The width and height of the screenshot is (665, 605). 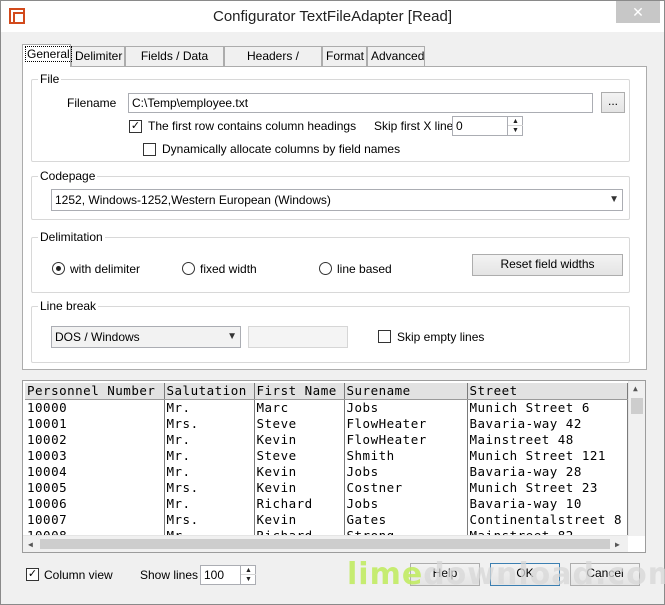 What do you see at coordinates (636, 458) in the screenshot?
I see `vertical-scrollbar: ▲` at bounding box center [636, 458].